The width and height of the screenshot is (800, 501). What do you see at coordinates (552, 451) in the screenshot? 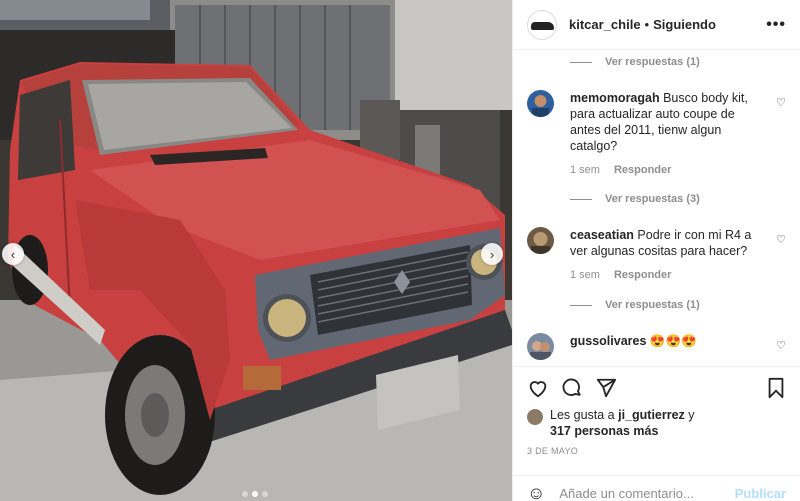
I see `post-date: 3 DE MAYO` at bounding box center [552, 451].